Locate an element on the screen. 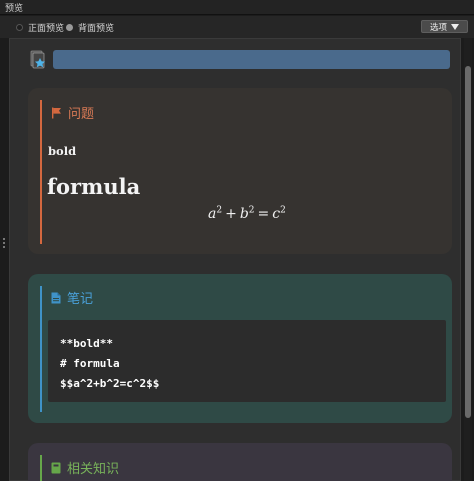  note-code-block: **bold** # formula $$a^2+b^2=c^2$$ is located at coordinates (247, 361).